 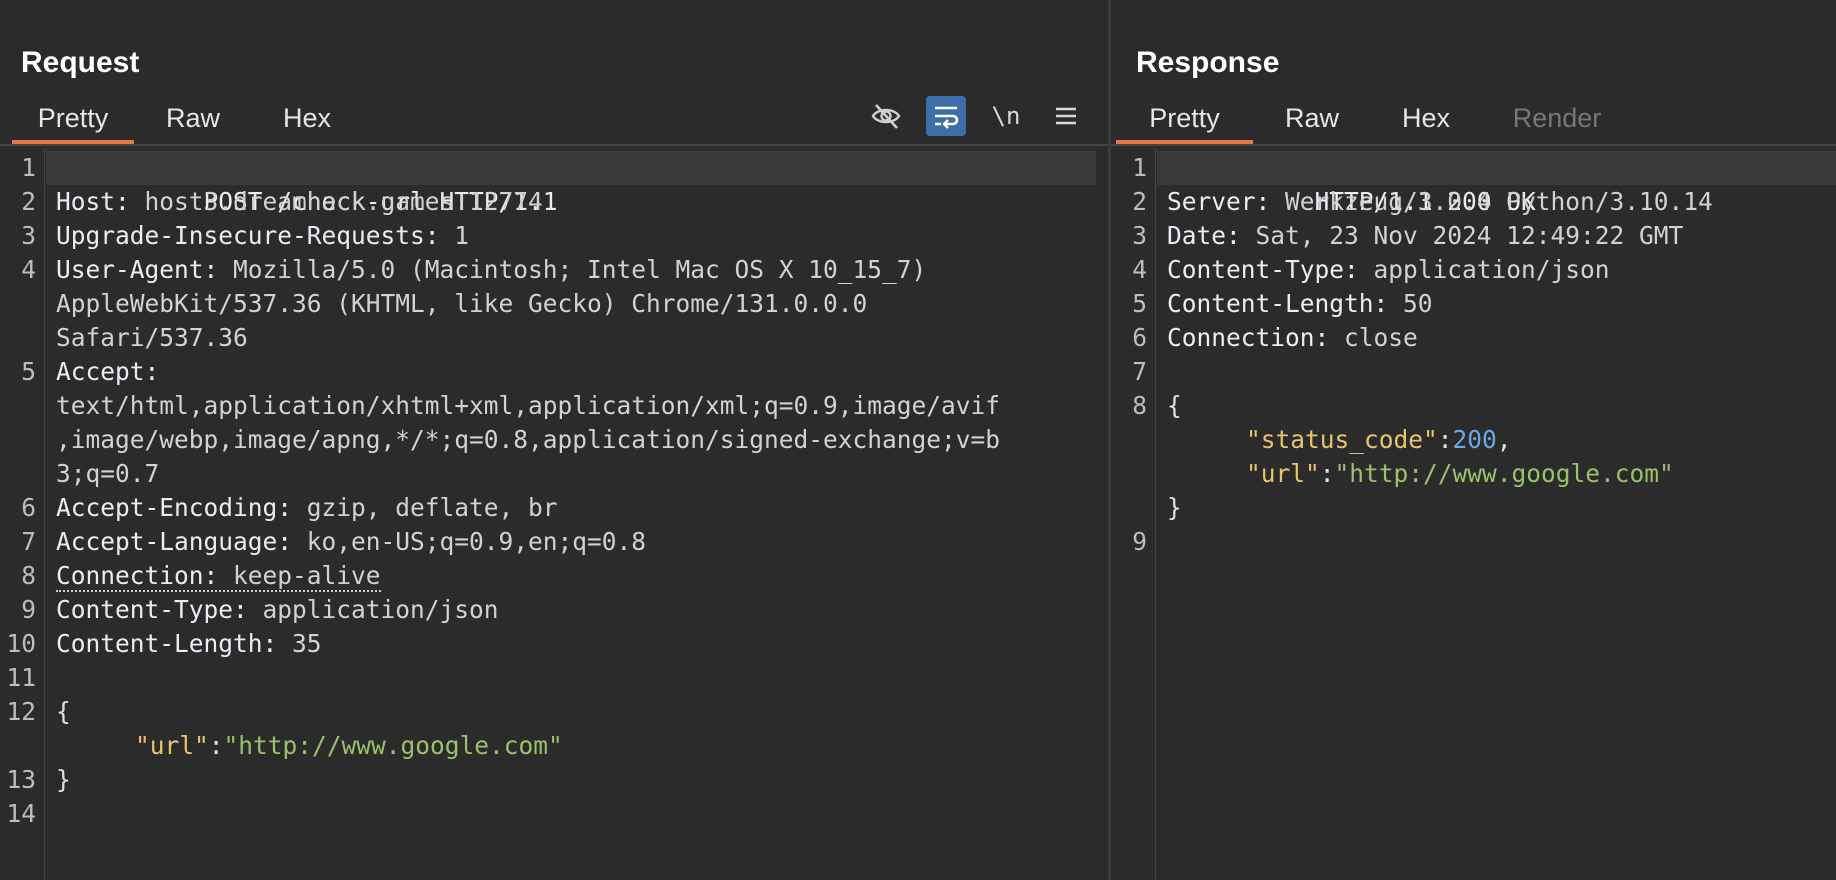 I want to click on word-wrap-icon, so click(x=947, y=117).